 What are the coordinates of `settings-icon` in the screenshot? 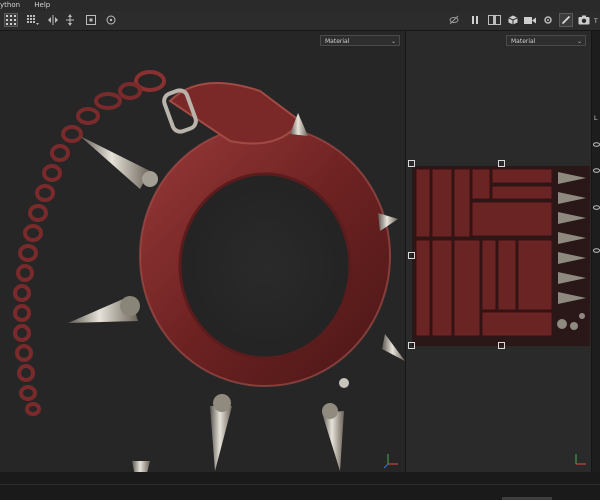 It's located at (548, 20).